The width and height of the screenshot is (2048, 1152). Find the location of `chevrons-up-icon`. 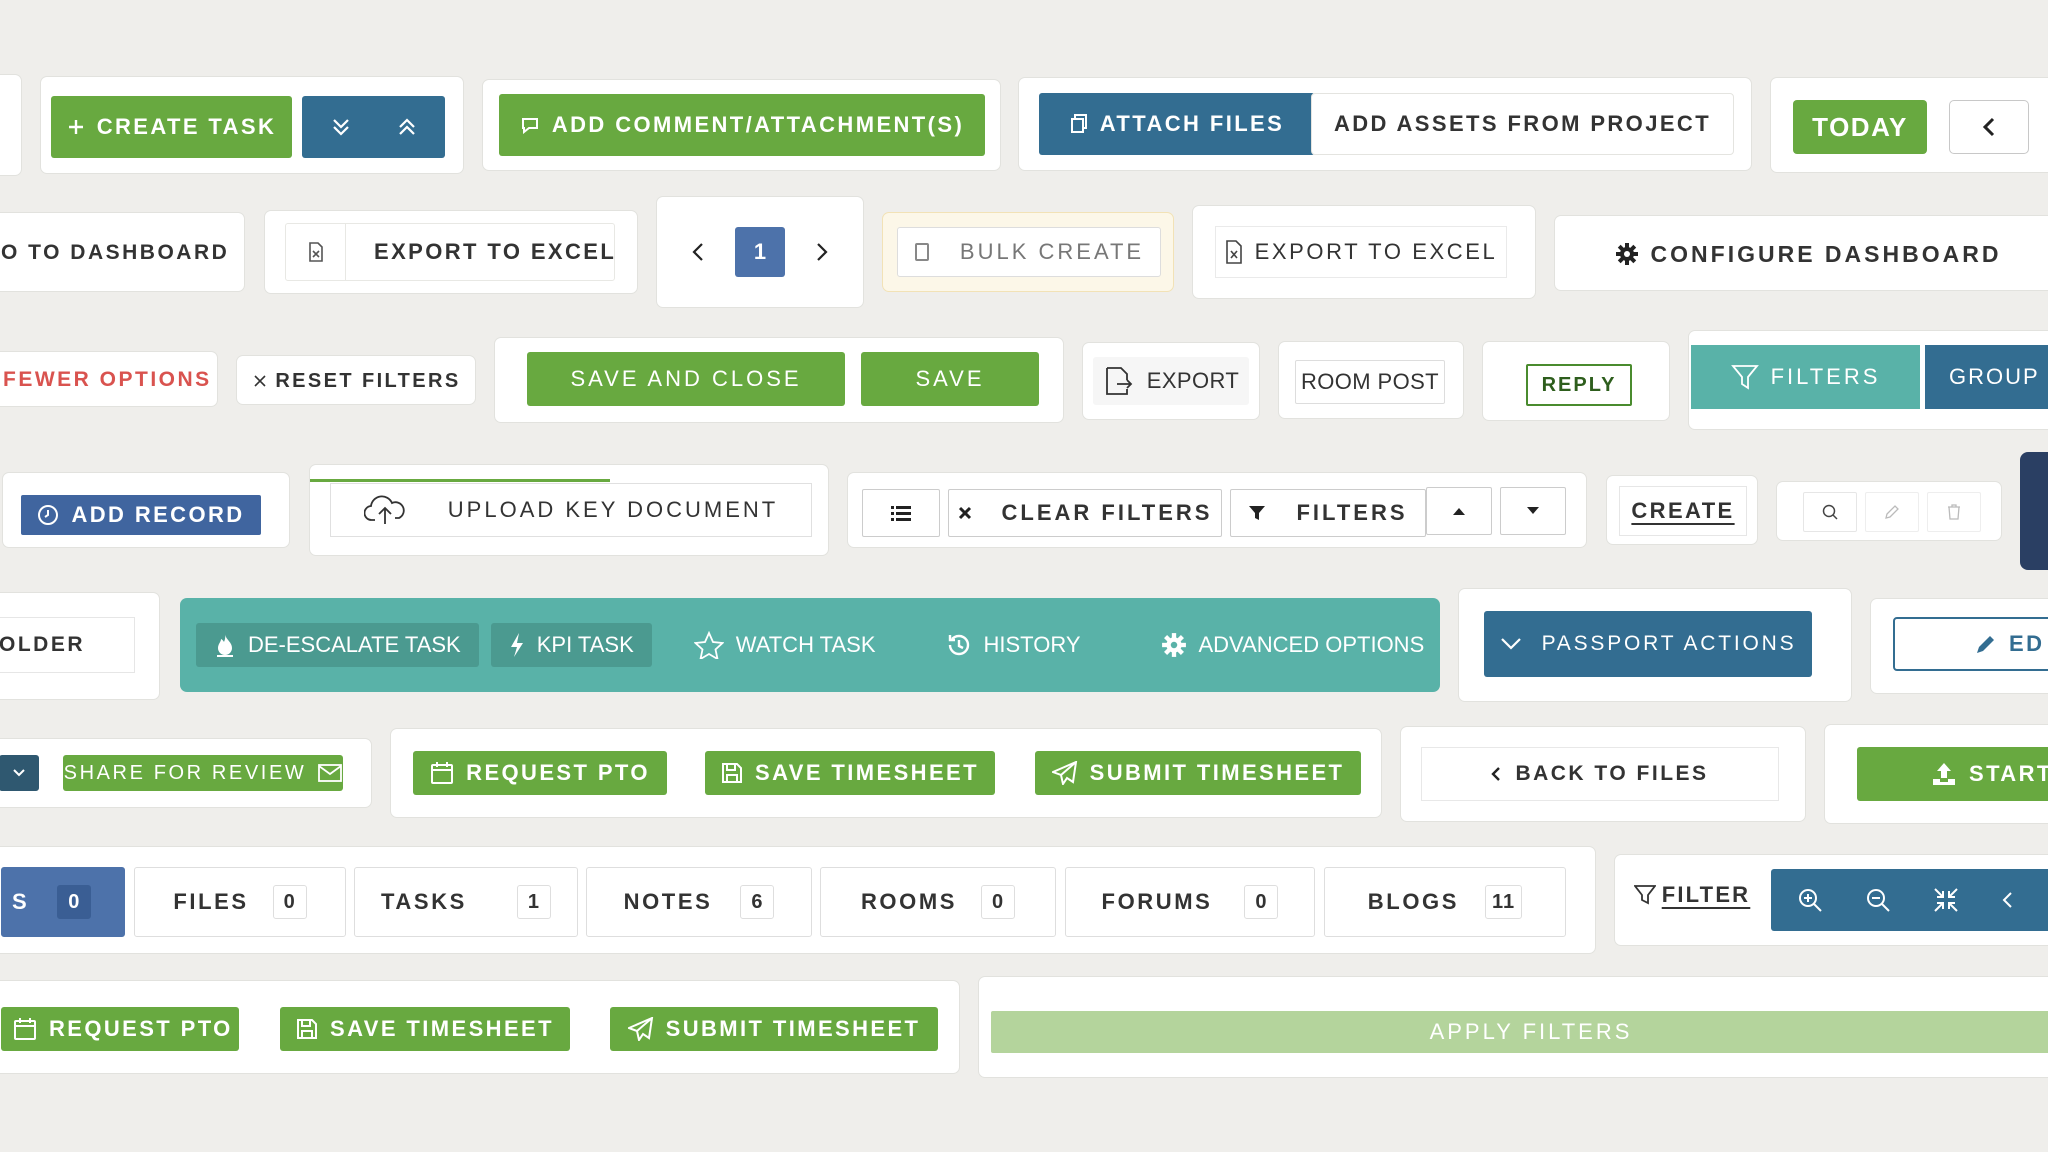

chevrons-up-icon is located at coordinates (407, 127).